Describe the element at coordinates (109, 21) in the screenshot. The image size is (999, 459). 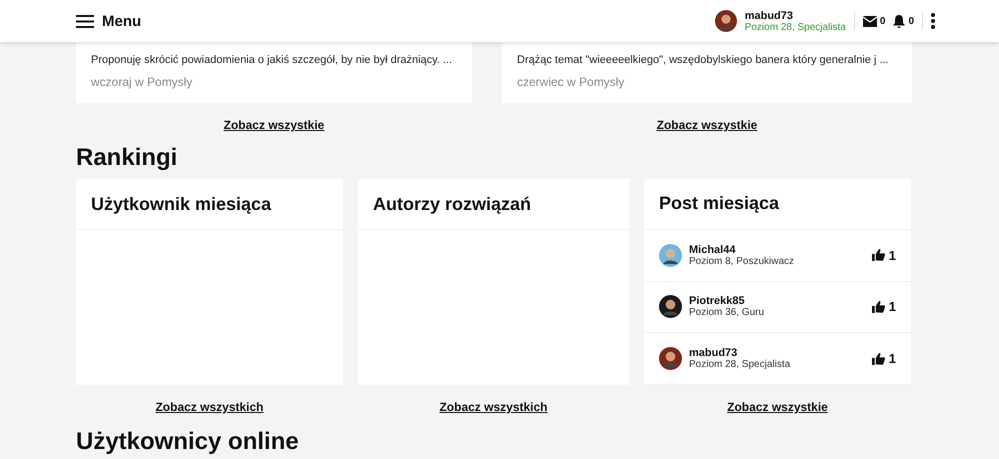
I see `menu-button: Menu` at that location.